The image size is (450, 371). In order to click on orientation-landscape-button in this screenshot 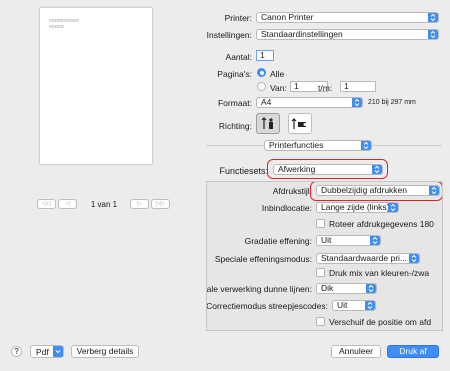, I will do `click(300, 123)`.